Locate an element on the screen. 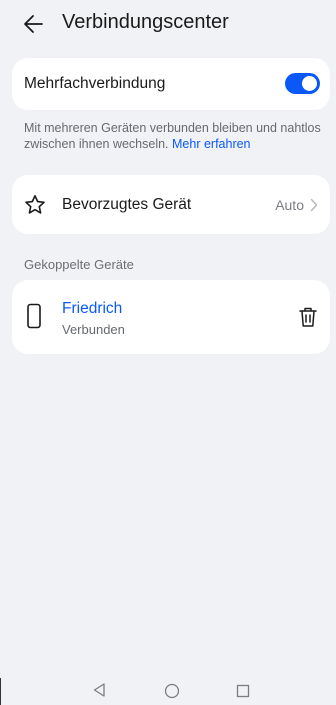 The image size is (336, 705). chevron-right-icon is located at coordinates (314, 205).